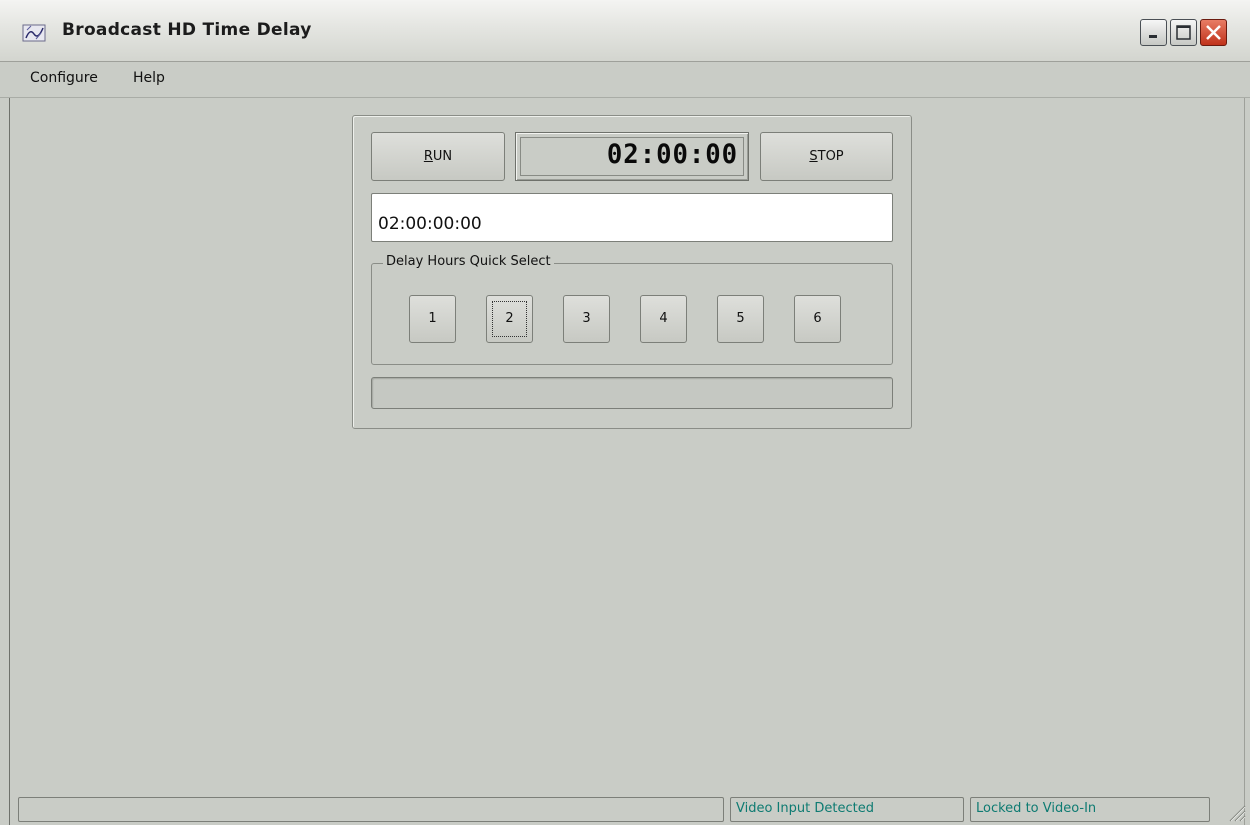  I want to click on close-button, so click(1213, 32).